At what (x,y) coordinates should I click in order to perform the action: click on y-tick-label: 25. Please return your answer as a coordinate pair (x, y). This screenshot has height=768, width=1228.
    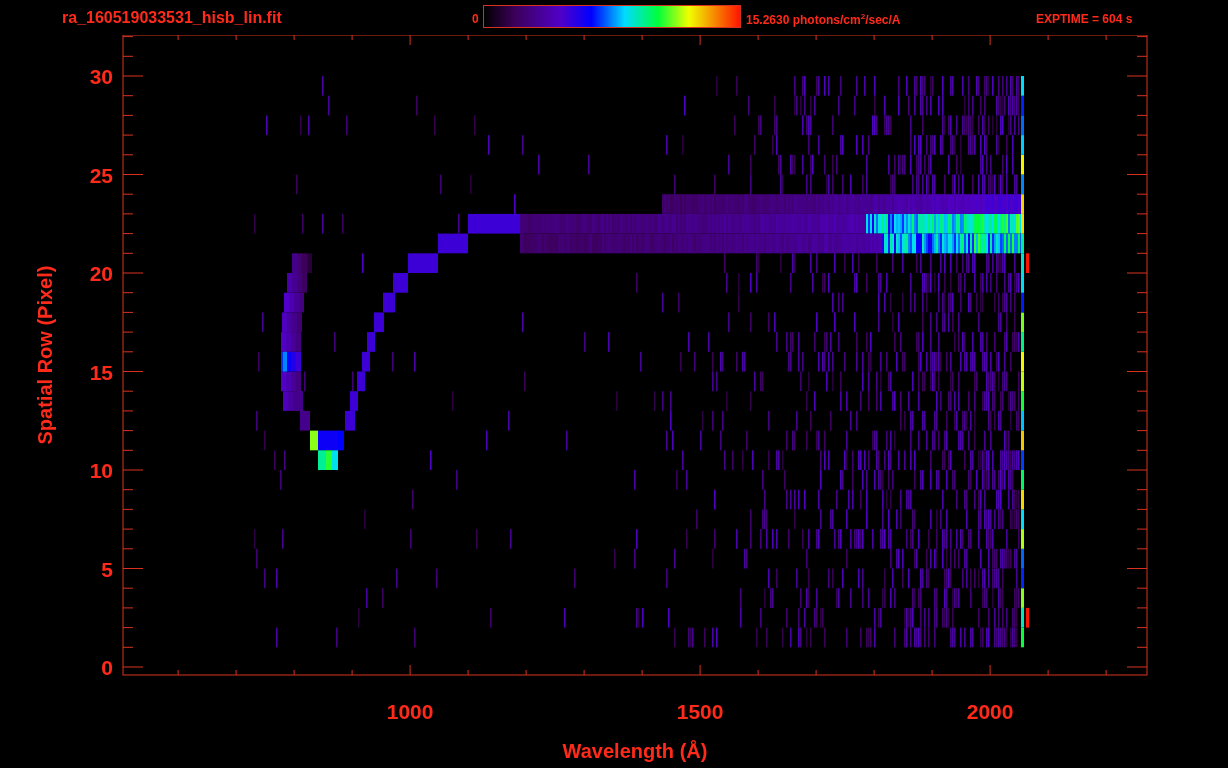
    Looking at the image, I should click on (101, 175).